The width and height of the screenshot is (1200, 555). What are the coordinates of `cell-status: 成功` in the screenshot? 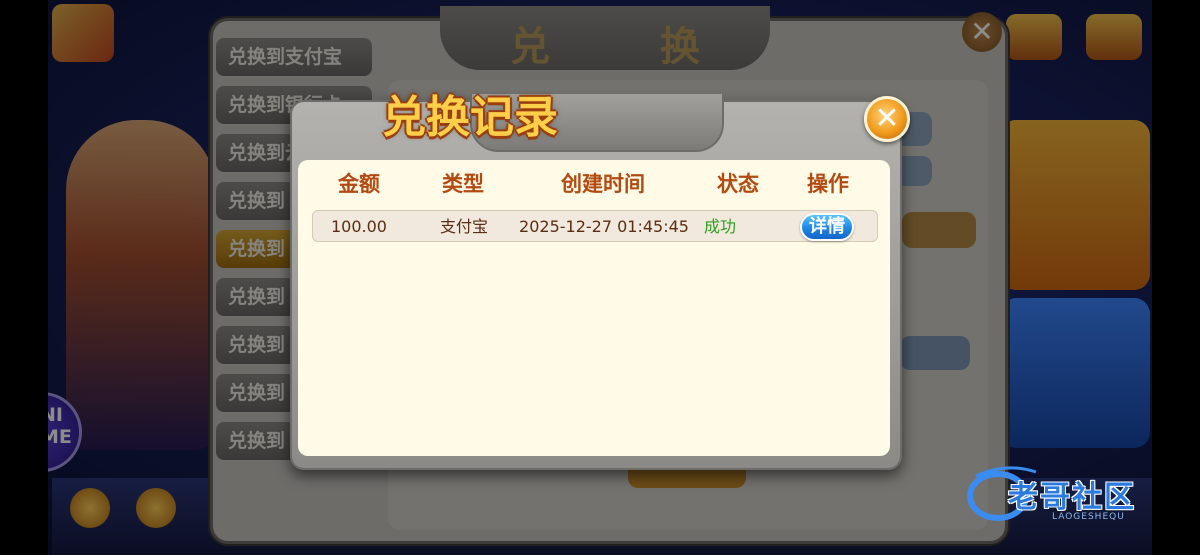 It's located at (719, 226).